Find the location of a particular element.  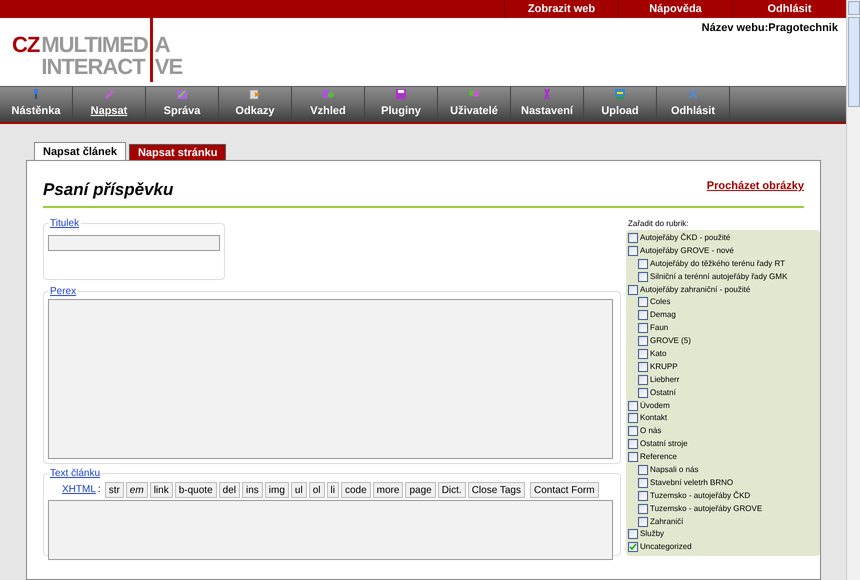

logo-text: MULTIMED is located at coordinates (94, 45).